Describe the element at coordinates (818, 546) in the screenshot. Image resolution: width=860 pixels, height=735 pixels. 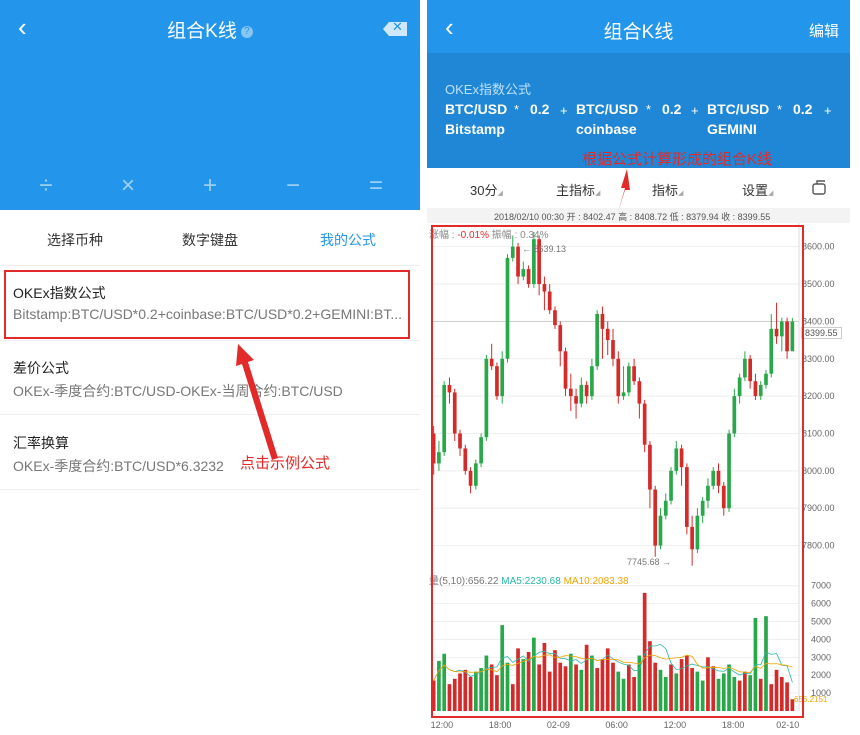
I see `price-axis-label: 7800.00` at that location.